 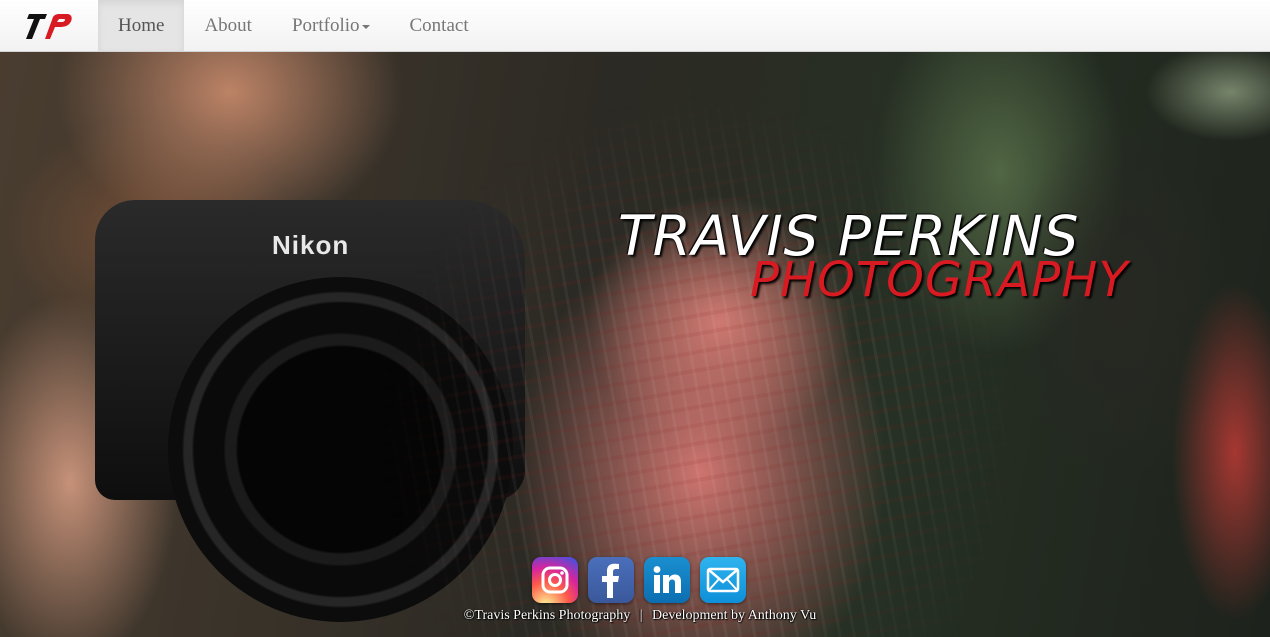 I want to click on main-nav: Home About Portfolio Contact, so click(x=293, y=25).